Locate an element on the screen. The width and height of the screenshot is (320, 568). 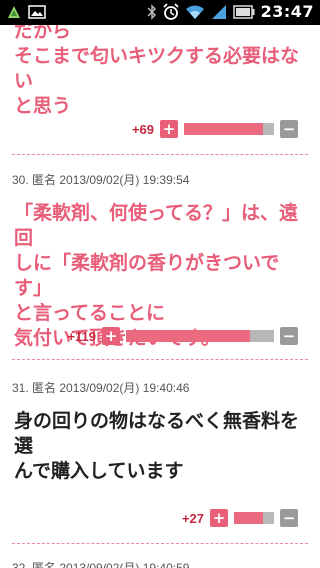
comment-line: と思う is located at coordinates (43, 106).